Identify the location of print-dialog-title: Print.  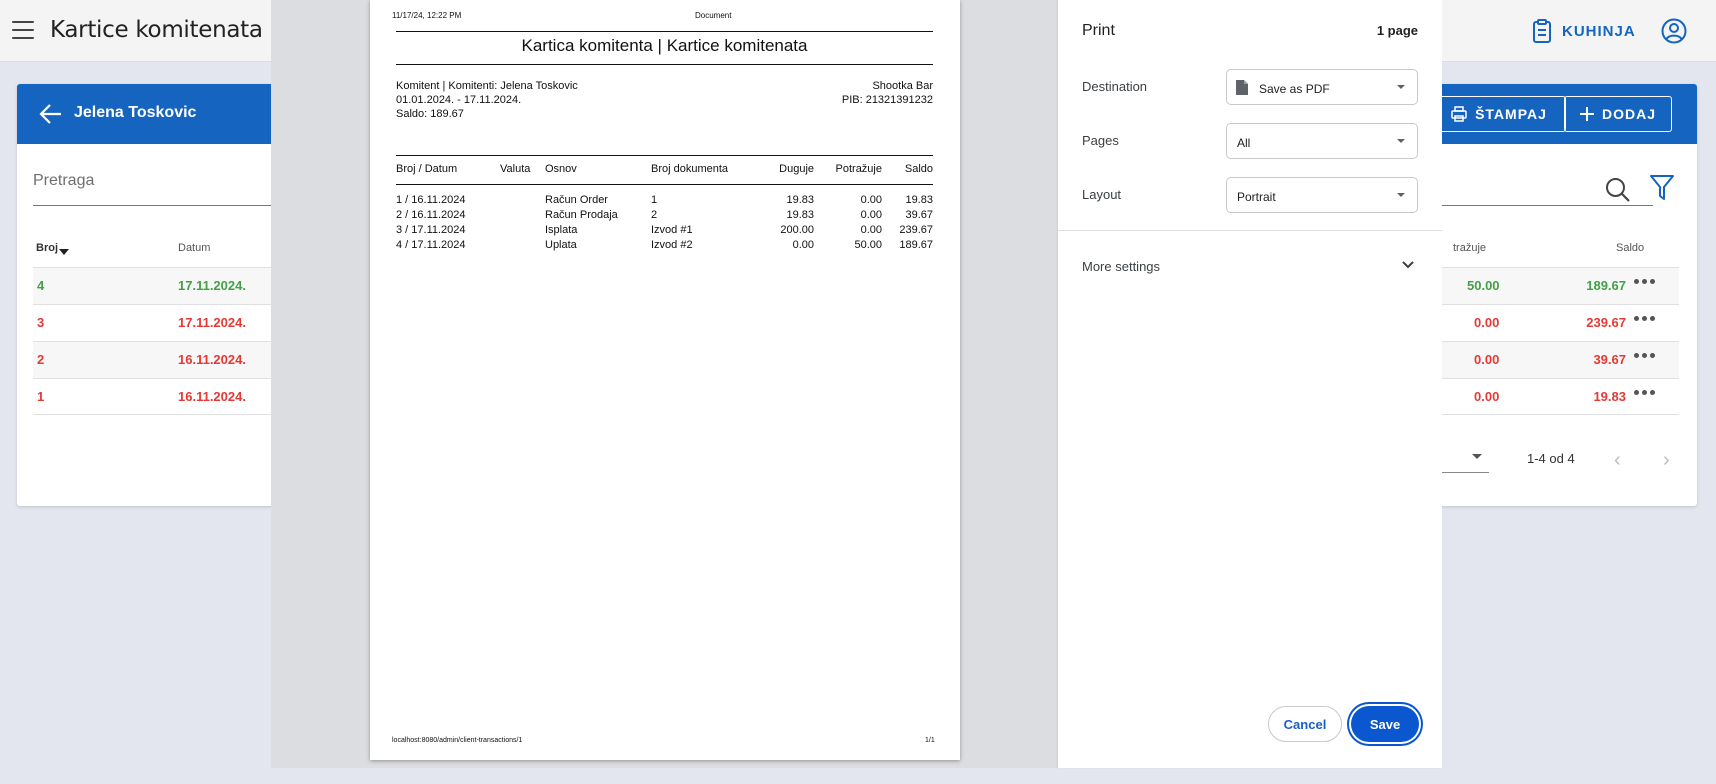
(1098, 30).